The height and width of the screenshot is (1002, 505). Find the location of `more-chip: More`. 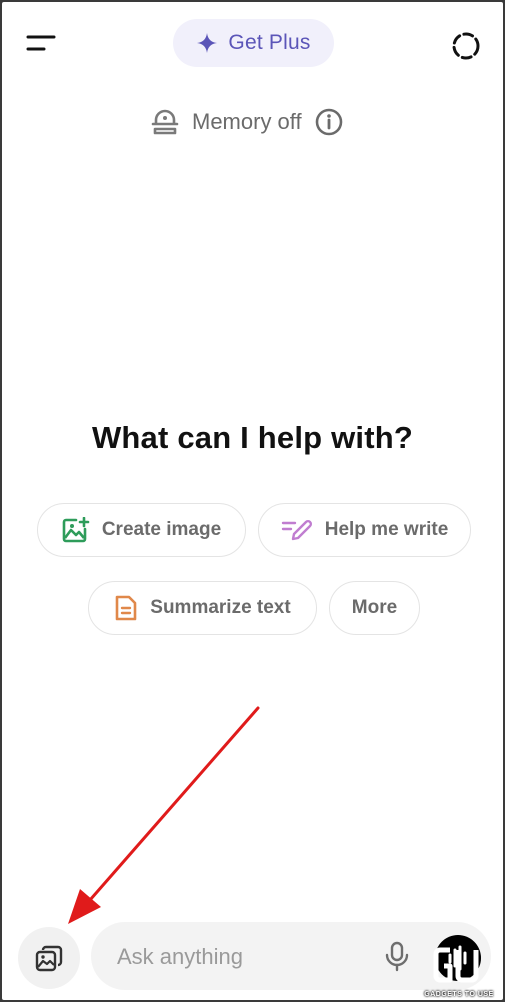

more-chip: More is located at coordinates (374, 608).